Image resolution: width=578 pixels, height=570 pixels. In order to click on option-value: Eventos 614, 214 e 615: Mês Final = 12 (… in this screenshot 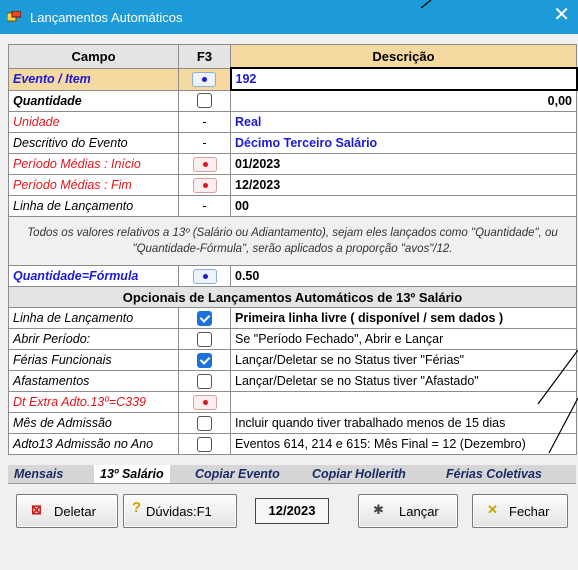, I will do `click(403, 444)`.